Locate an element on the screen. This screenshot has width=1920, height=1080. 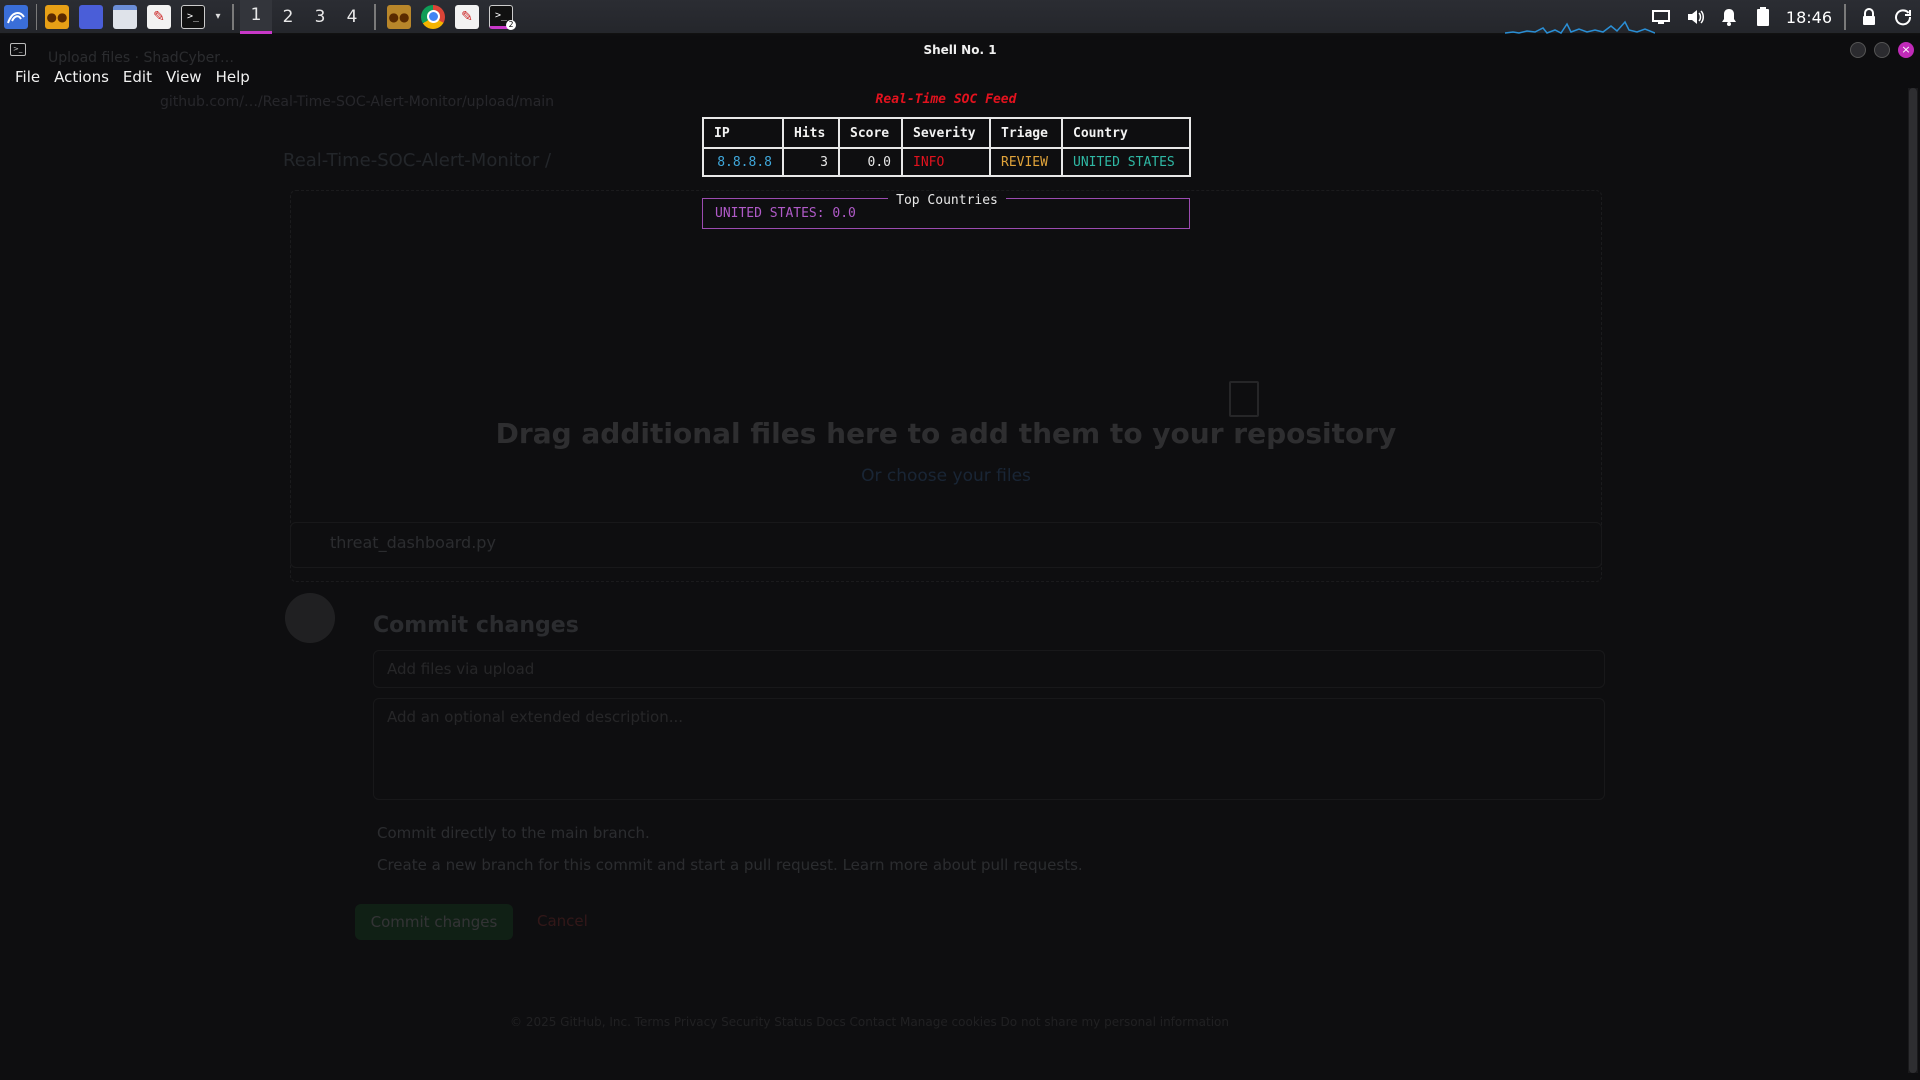
terminal-scrollbar is located at coordinates (1913, 580).